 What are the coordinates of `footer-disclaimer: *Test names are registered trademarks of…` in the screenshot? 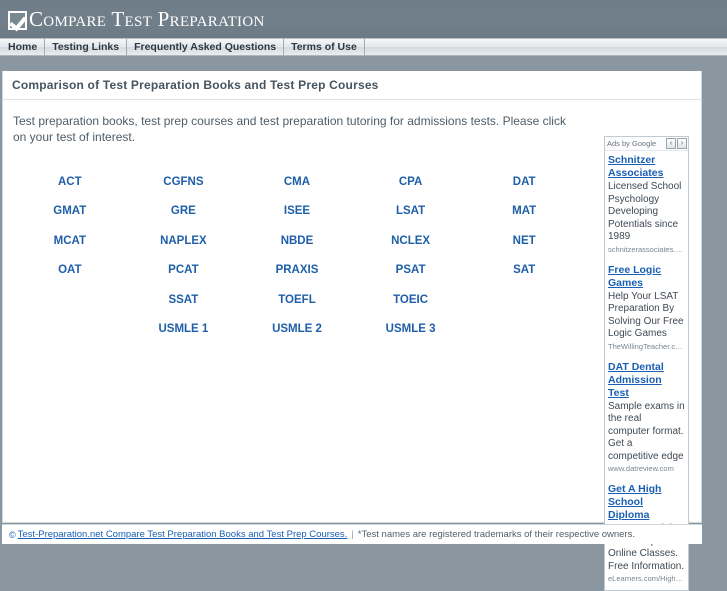 It's located at (496, 534).